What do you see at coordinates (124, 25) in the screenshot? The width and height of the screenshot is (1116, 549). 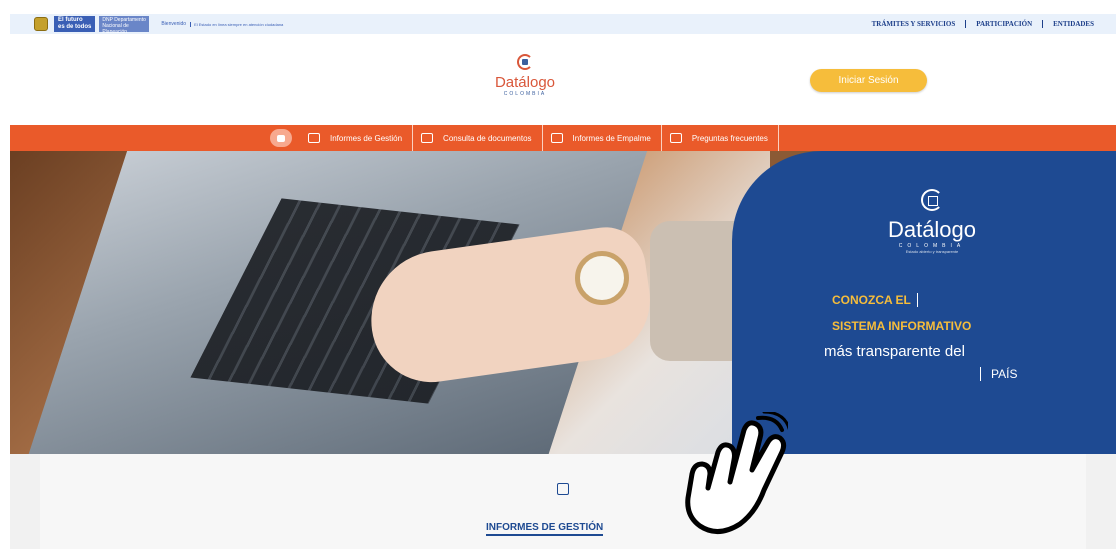 I see `dnp-badge: DNP Departamento Nacional de Planeación` at bounding box center [124, 25].